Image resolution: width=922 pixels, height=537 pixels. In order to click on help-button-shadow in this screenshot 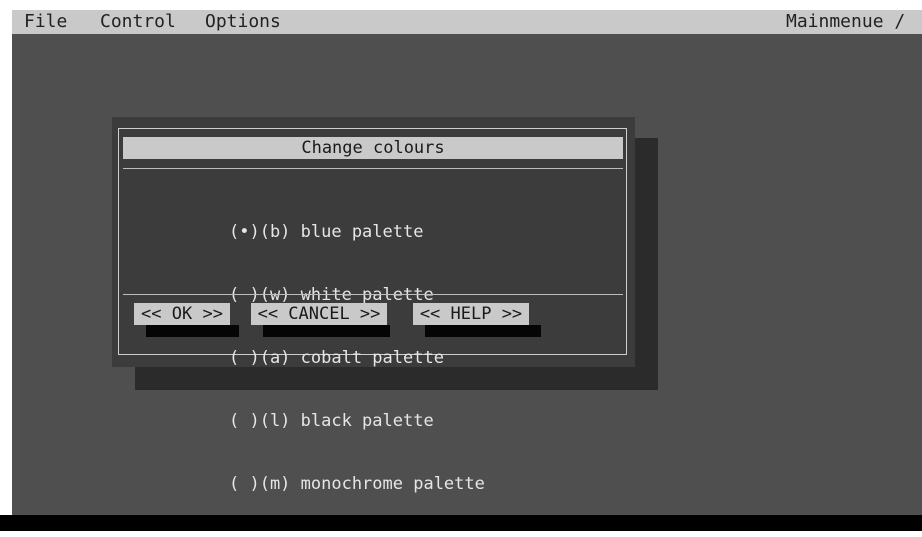, I will do `click(483, 331)`.